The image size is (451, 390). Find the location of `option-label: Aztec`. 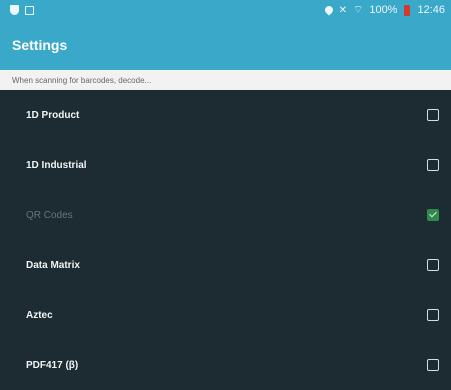

option-label: Aztec is located at coordinates (39, 315).